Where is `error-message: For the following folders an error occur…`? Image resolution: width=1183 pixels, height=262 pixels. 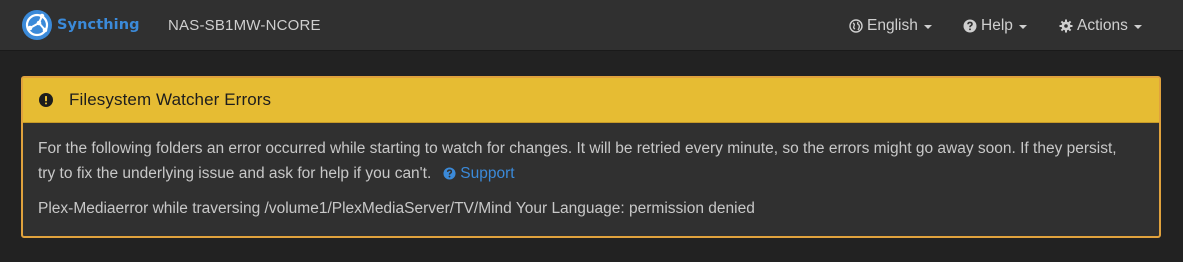
error-message: For the following folders an error occur… is located at coordinates (577, 161).